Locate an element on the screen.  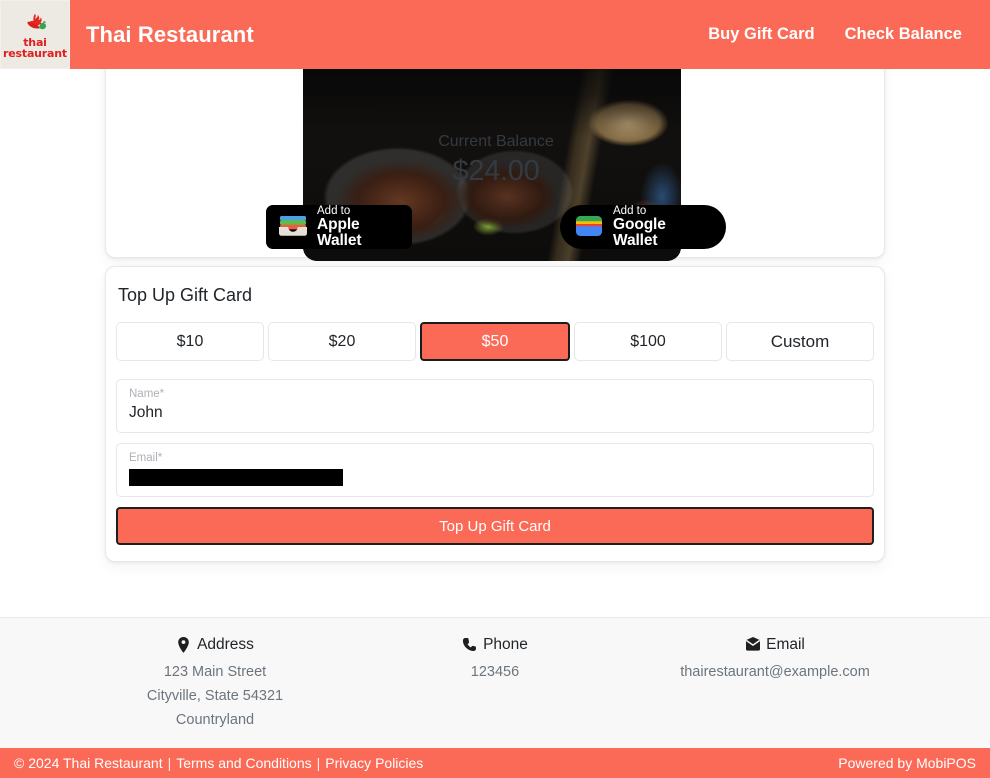
footer-address-line-1: 123 Main Street is located at coordinates (215, 672).